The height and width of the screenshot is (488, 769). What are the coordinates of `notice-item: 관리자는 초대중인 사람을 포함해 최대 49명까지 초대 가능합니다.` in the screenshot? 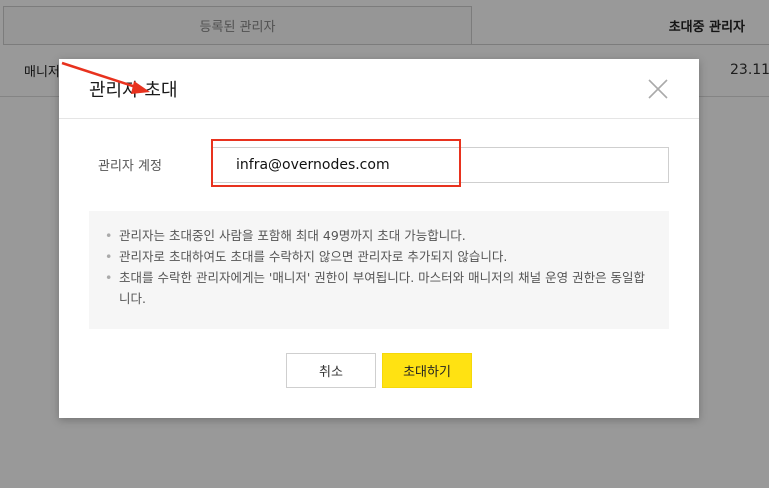 It's located at (379, 235).